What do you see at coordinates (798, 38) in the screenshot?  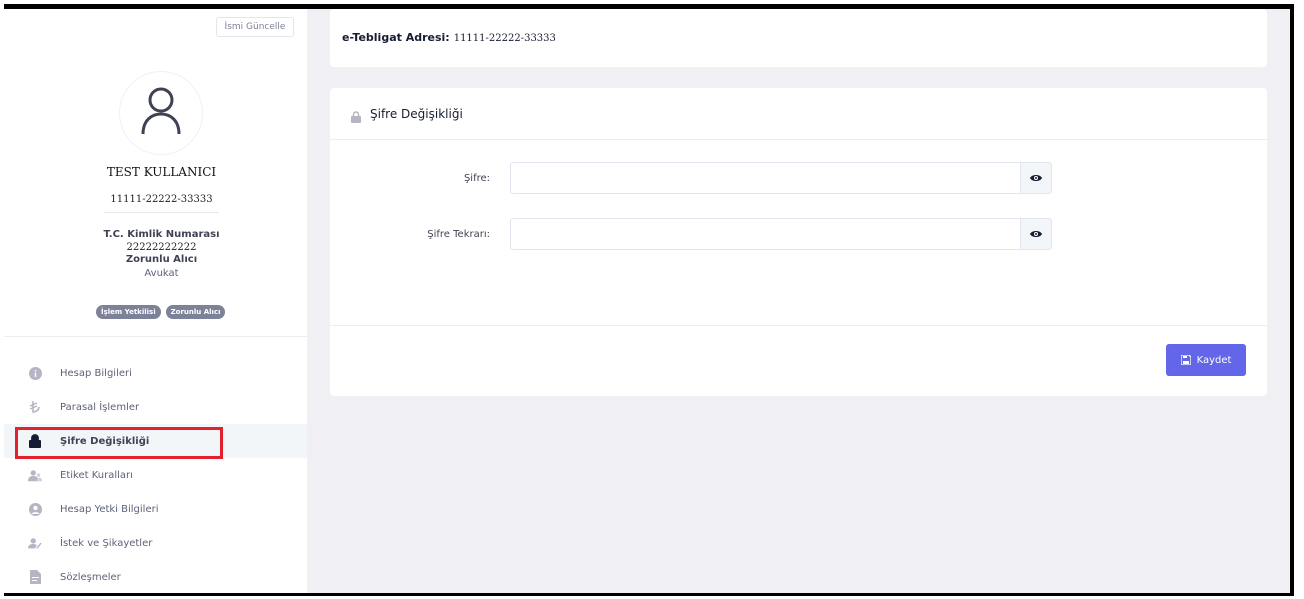 I see `etebligat-card: e-Tebligat Adresi: 11111-22222-33333` at bounding box center [798, 38].